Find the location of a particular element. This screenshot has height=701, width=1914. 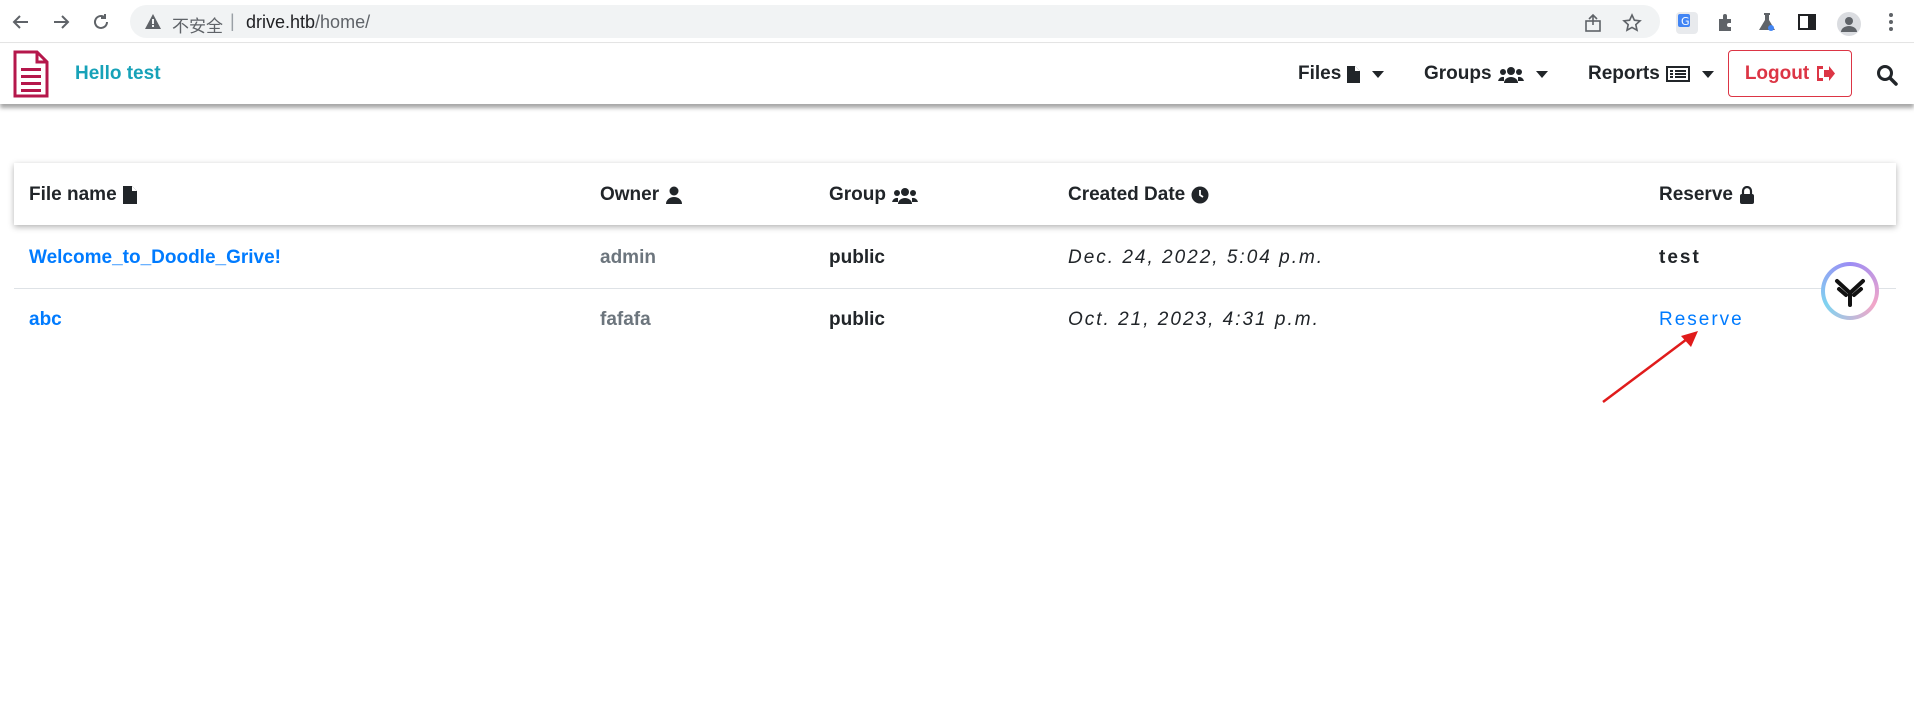

header-reserve: Reserve is located at coordinates (1707, 195).